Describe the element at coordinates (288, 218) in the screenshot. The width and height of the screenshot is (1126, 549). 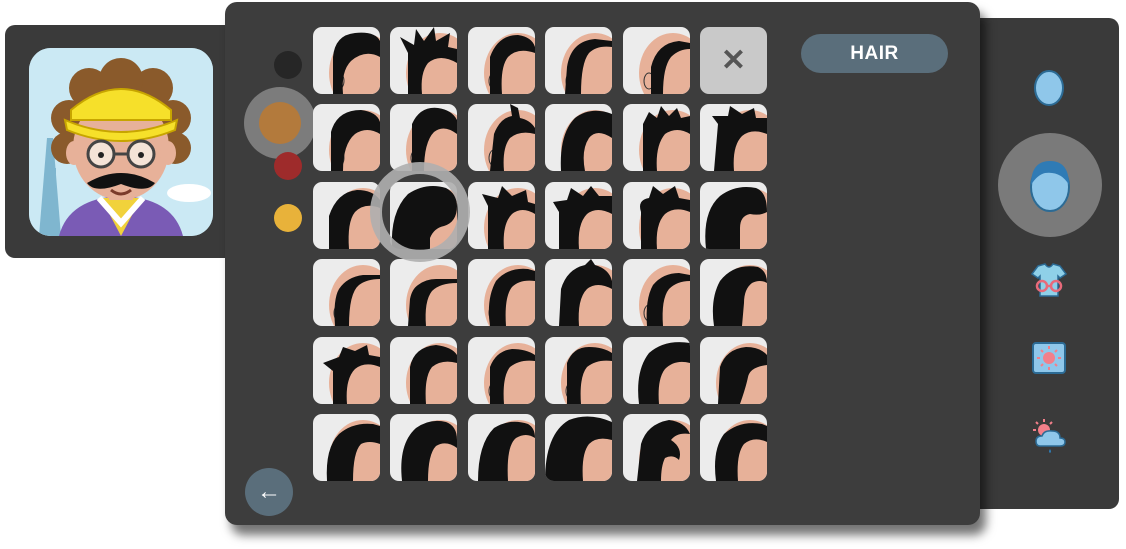
I see `hair-color-blonde` at that location.